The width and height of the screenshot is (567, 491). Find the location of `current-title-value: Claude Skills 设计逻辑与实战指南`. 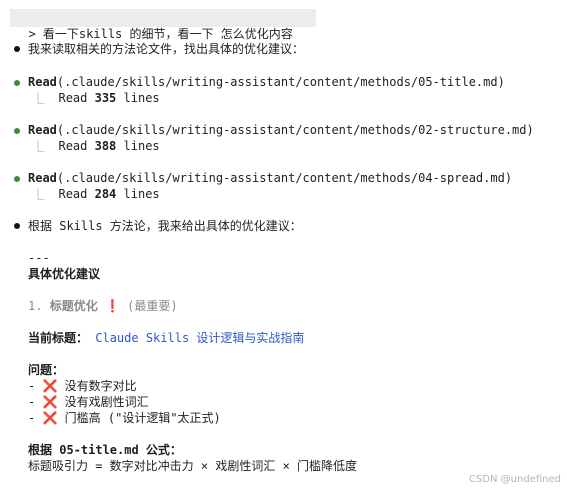

current-title-value: Claude Skills 设计逻辑与实战指南 is located at coordinates (200, 338).